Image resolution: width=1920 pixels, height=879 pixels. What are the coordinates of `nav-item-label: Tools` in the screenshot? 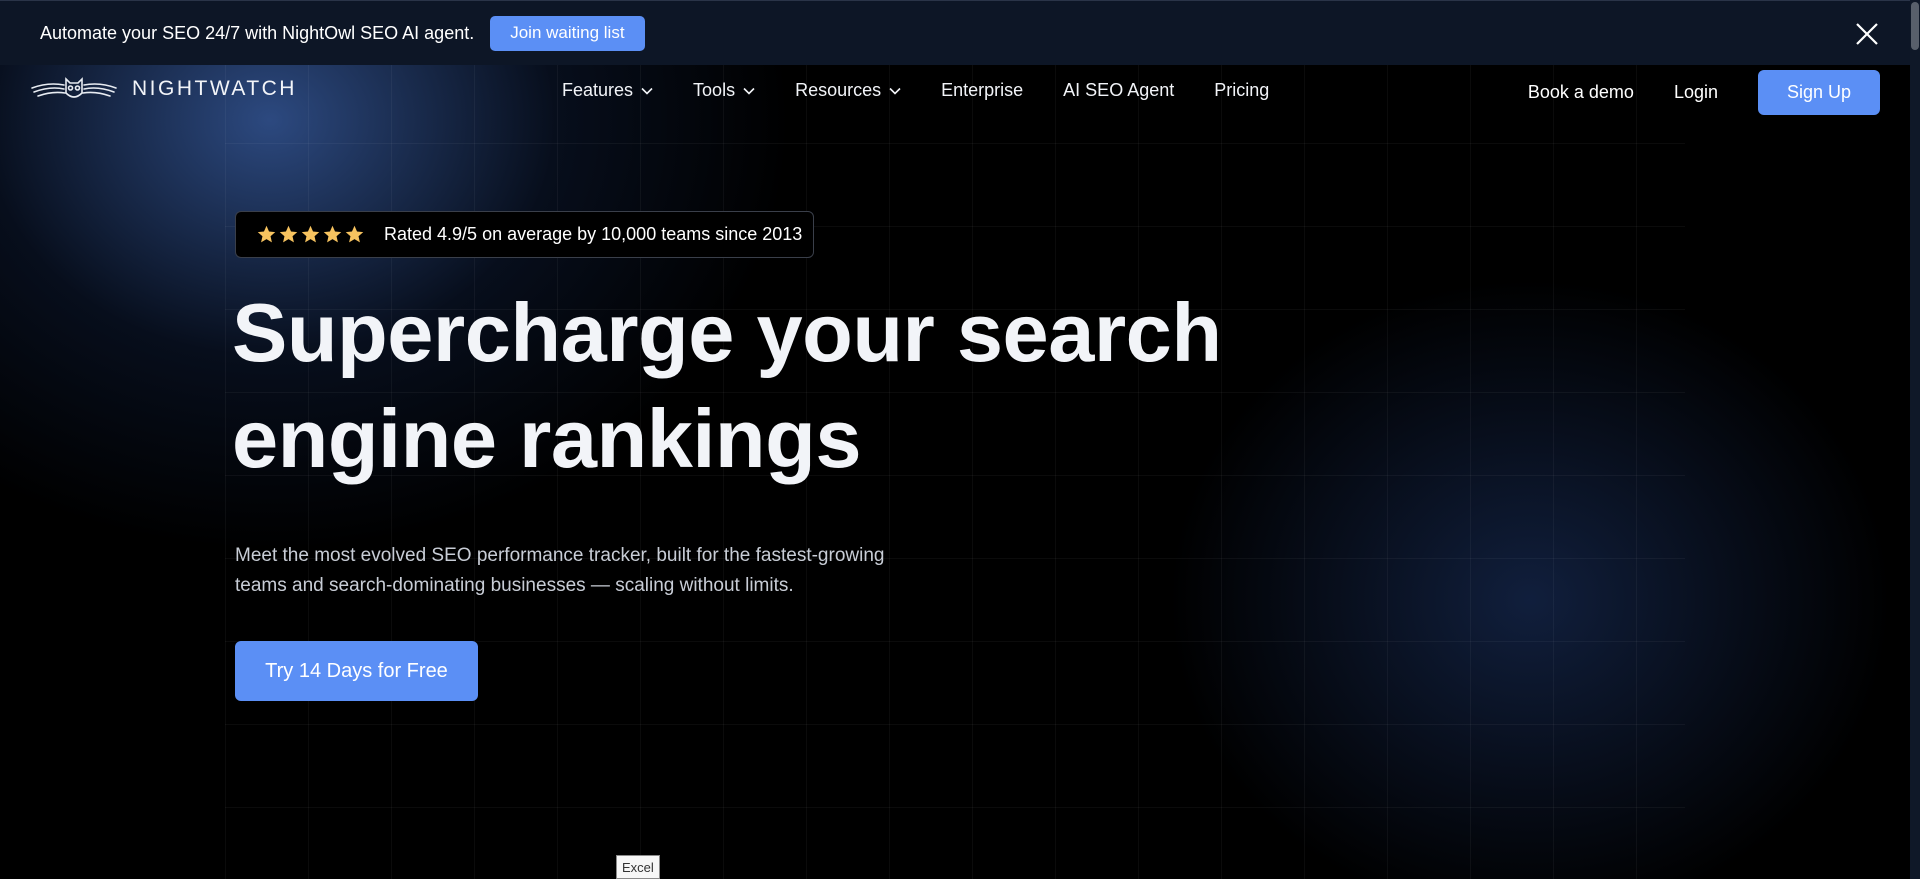 It's located at (714, 90).